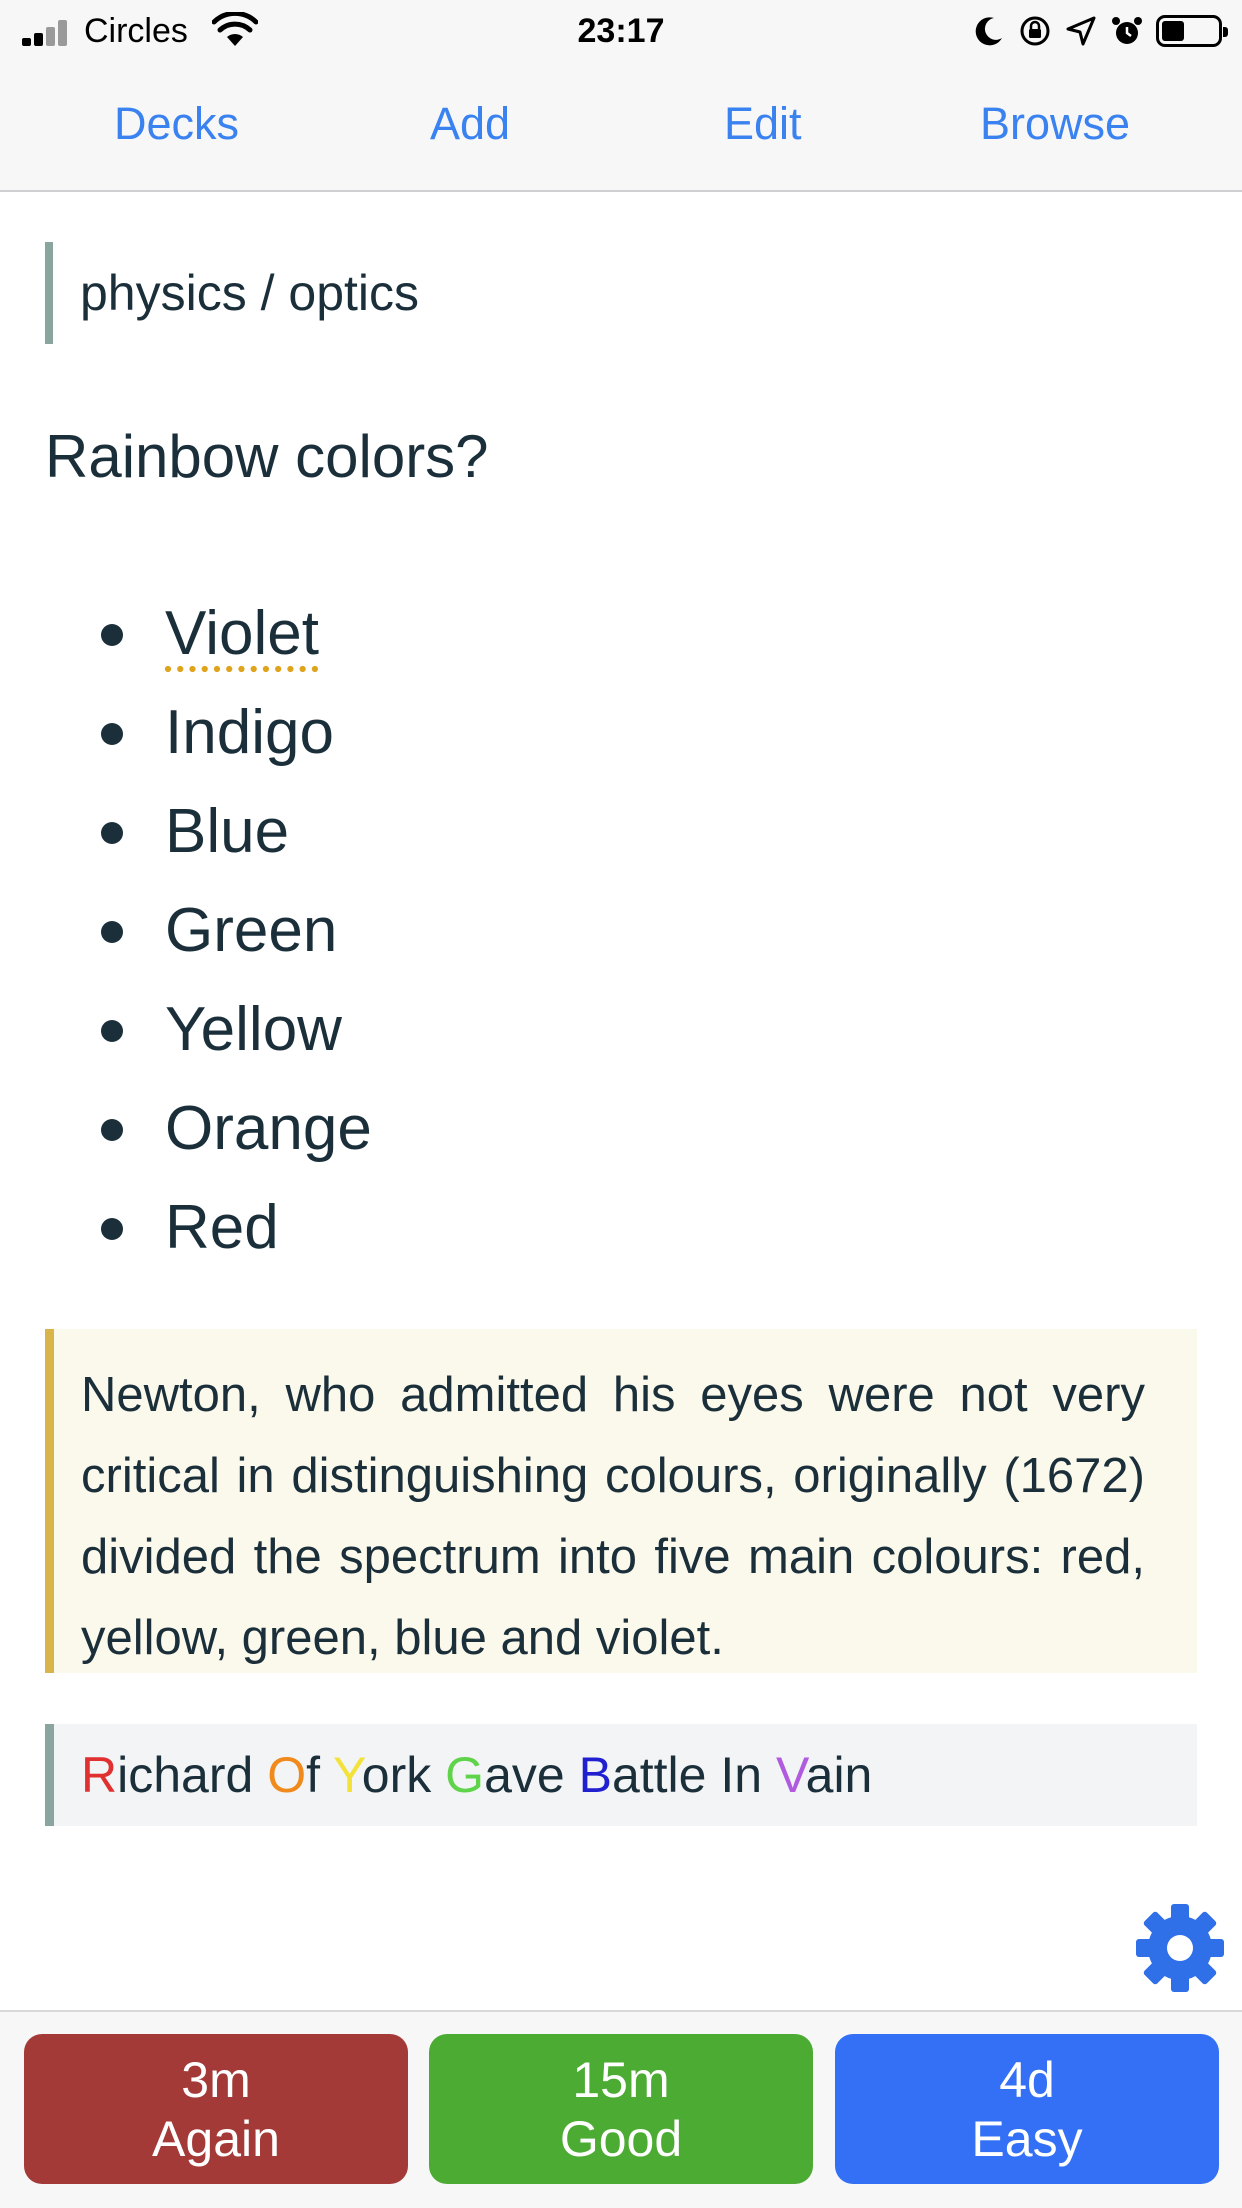  Describe the element at coordinates (99, 1775) in the screenshot. I see `mnemonic-initial: R` at that location.